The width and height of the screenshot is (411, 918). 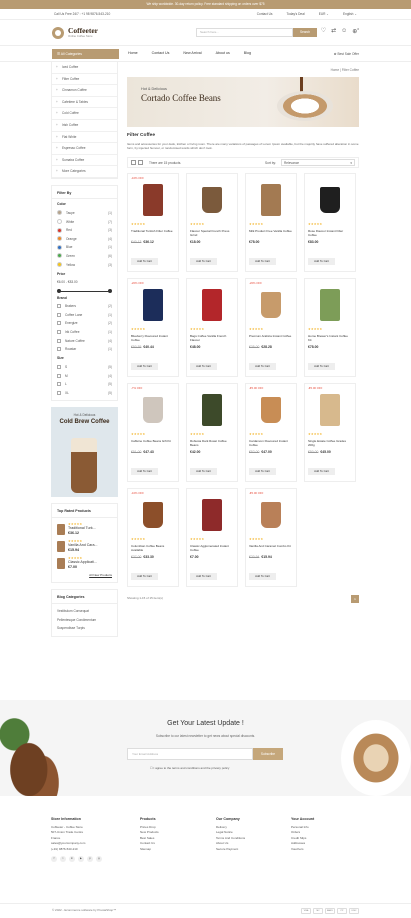 I want to click on all-categories-button: ☰ All Categories, so click(x=85, y=53).